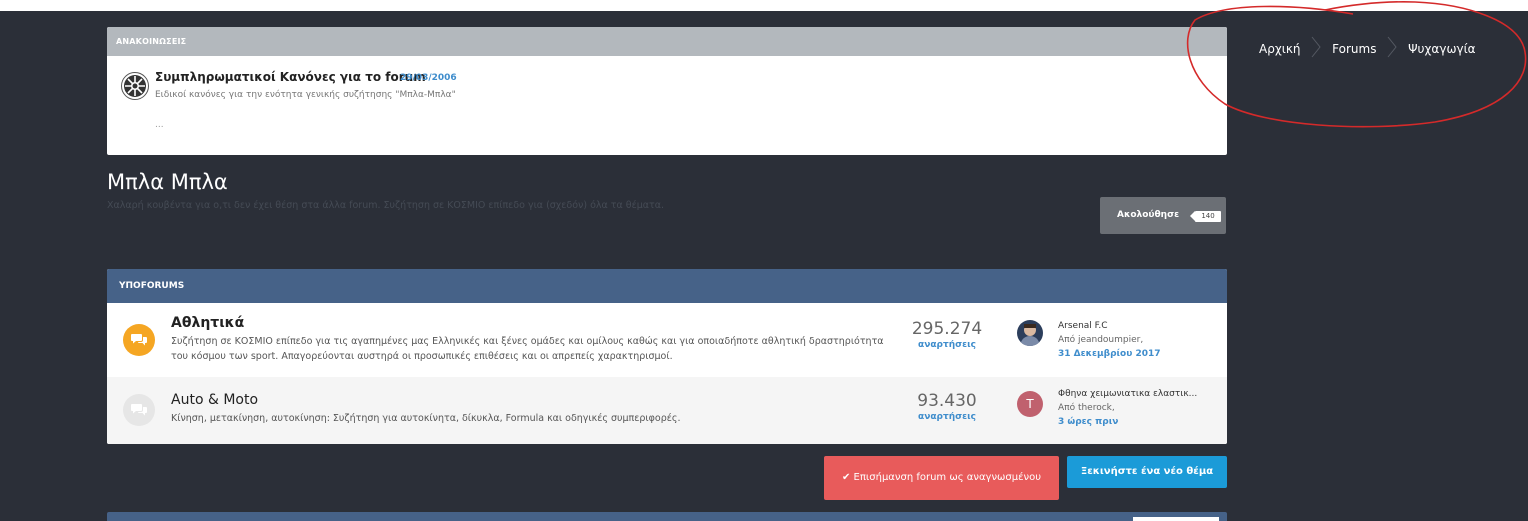 This screenshot has height=521, width=1528. What do you see at coordinates (1127, 422) in the screenshot?
I see `last-post-date-link: 3 ώρες πριν` at bounding box center [1127, 422].